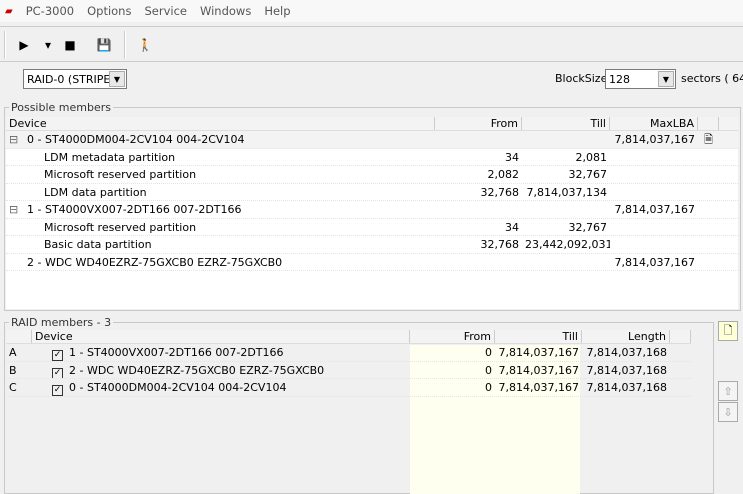  Describe the element at coordinates (24, 45) in the screenshot. I see `play-icon: ▶` at that location.